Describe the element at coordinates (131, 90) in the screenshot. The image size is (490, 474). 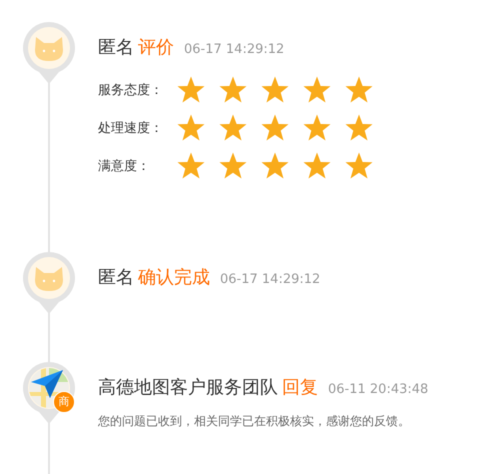
I see `rating-label: 服务态度：` at that location.